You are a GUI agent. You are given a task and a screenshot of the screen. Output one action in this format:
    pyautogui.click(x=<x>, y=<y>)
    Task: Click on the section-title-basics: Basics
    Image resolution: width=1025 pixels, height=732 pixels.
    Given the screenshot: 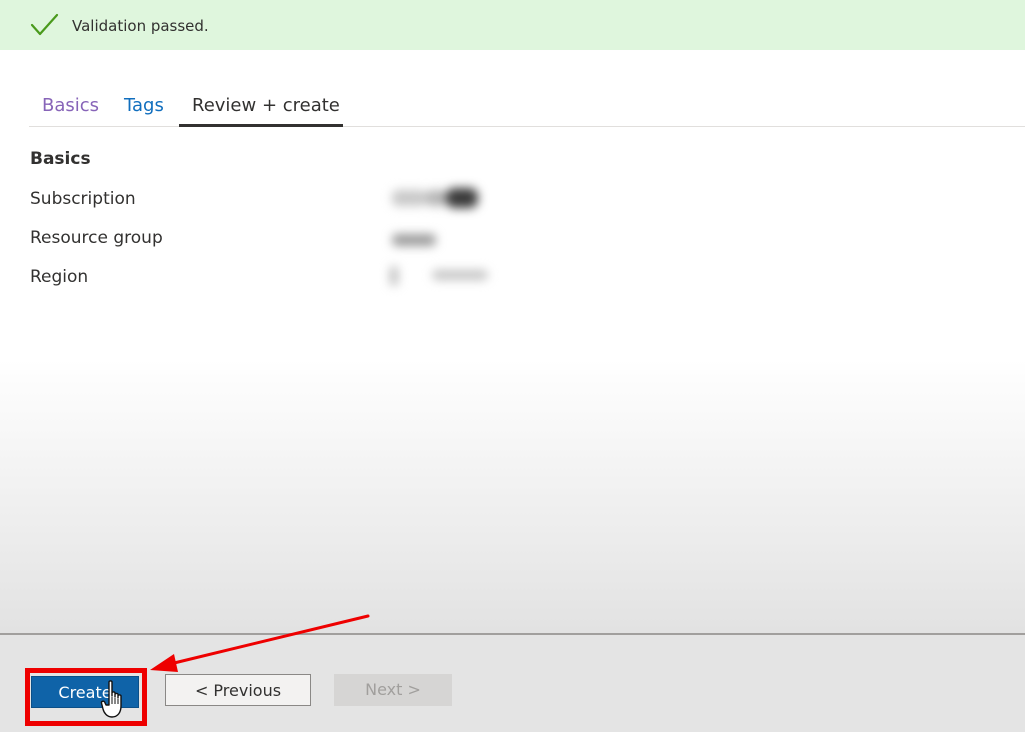 What is the action you would take?
    pyautogui.click(x=60, y=159)
    